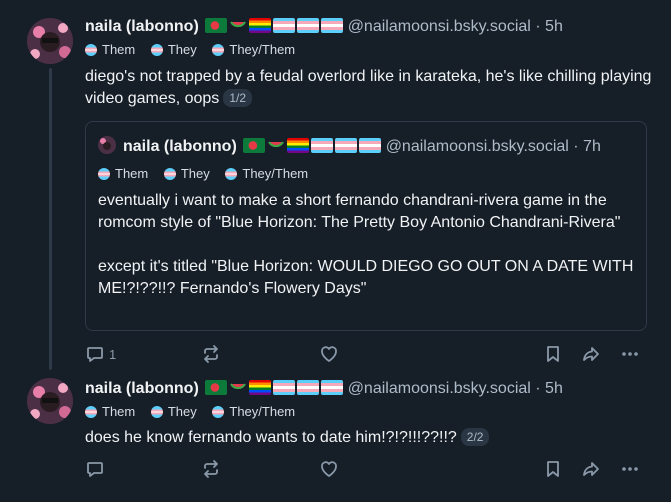 The width and height of the screenshot is (671, 502). What do you see at coordinates (237, 98) in the screenshot?
I see `thread-badge: 1/2` at bounding box center [237, 98].